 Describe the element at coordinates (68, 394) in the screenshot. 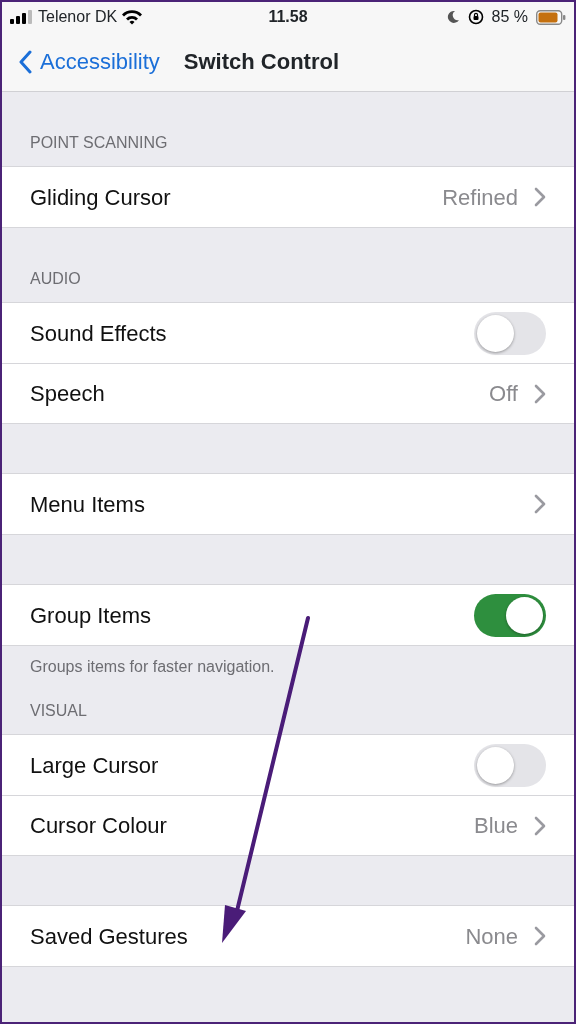

I see `row-label: Speech` at that location.